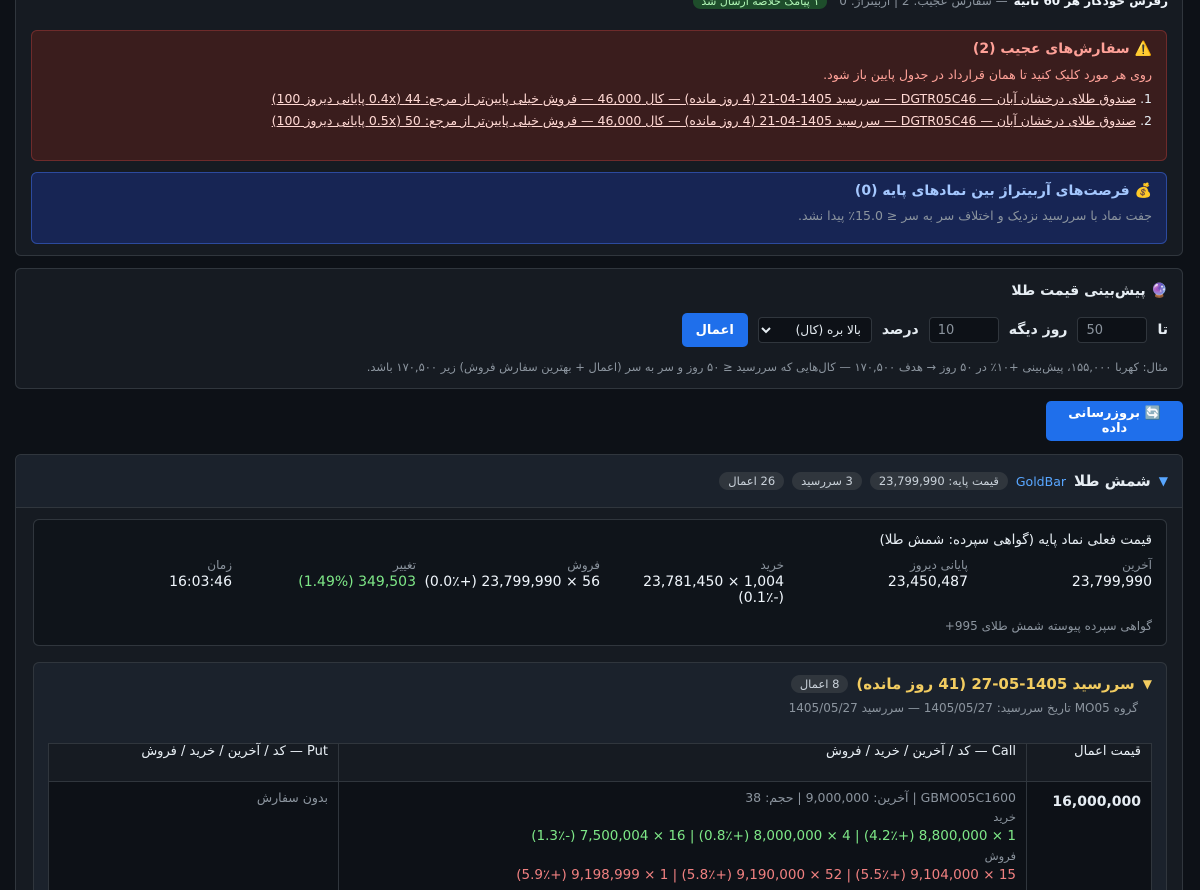 The width and height of the screenshot is (1200, 890). I want to click on stat-bid: خرید 1,004 × 23,781,450 (-0.1٪), so click(692, 582).